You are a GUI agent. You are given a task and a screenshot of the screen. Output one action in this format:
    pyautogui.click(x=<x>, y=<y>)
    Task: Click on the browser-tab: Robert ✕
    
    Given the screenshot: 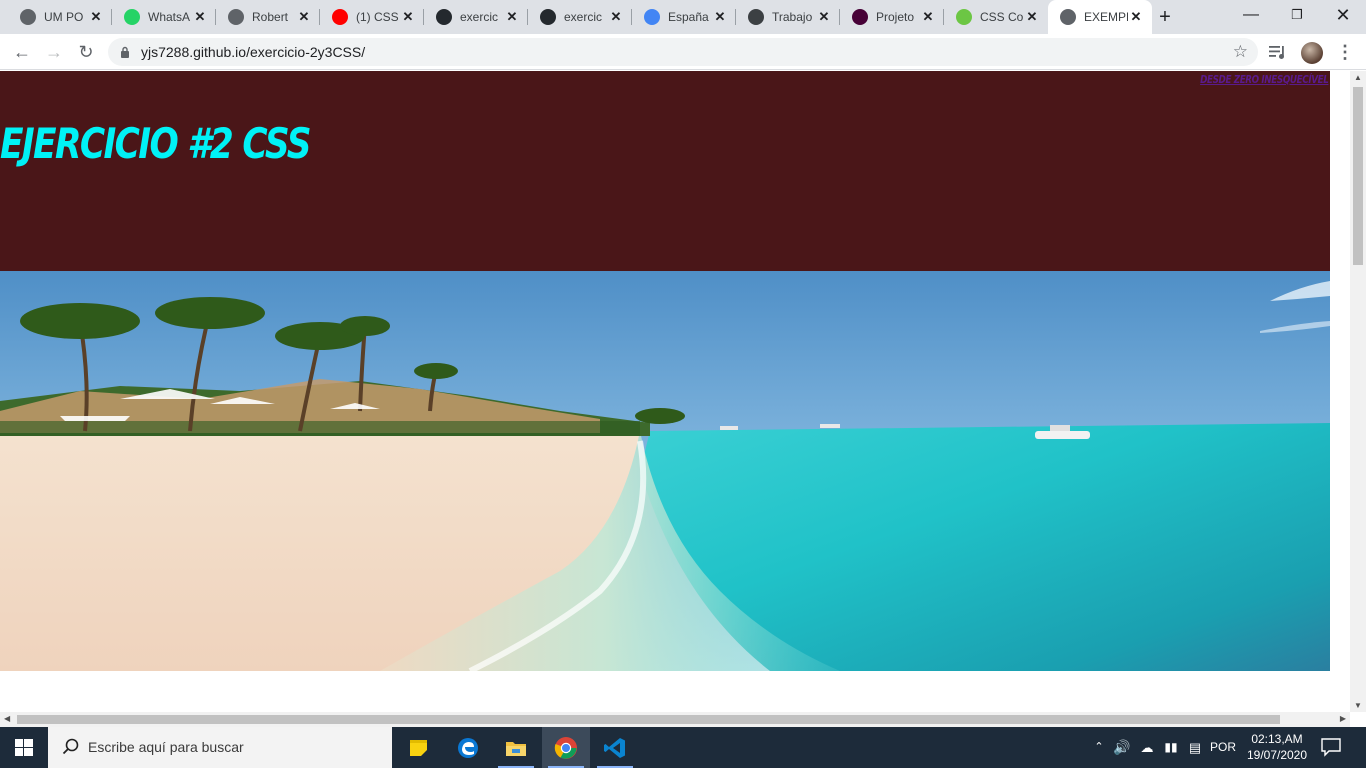 What is the action you would take?
    pyautogui.click(x=268, y=17)
    